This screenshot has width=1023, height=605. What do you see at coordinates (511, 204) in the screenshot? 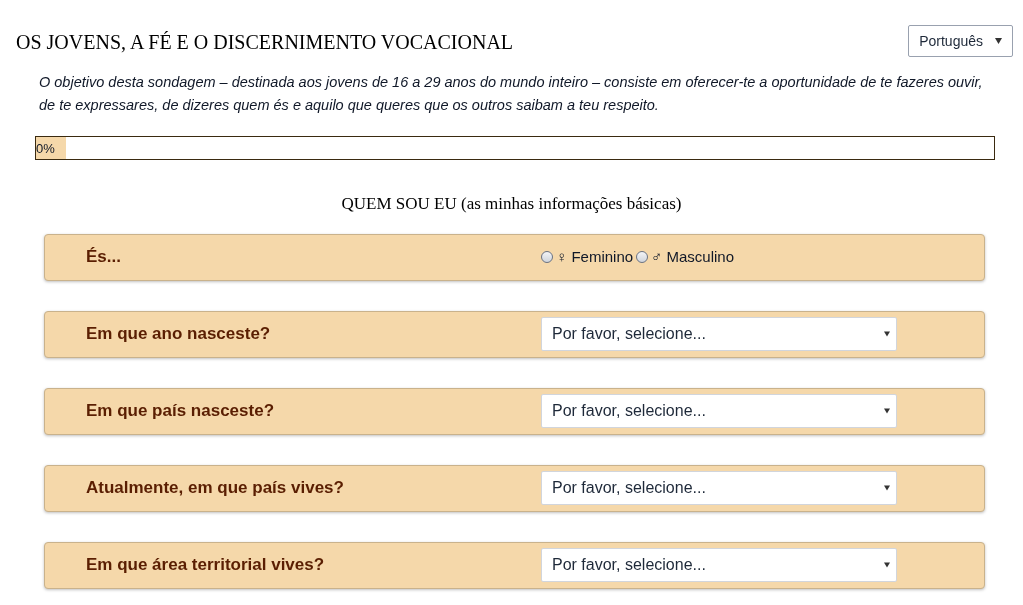
I see `section-title: QUEM SOU EU (as minhas informações básicas)` at bounding box center [511, 204].